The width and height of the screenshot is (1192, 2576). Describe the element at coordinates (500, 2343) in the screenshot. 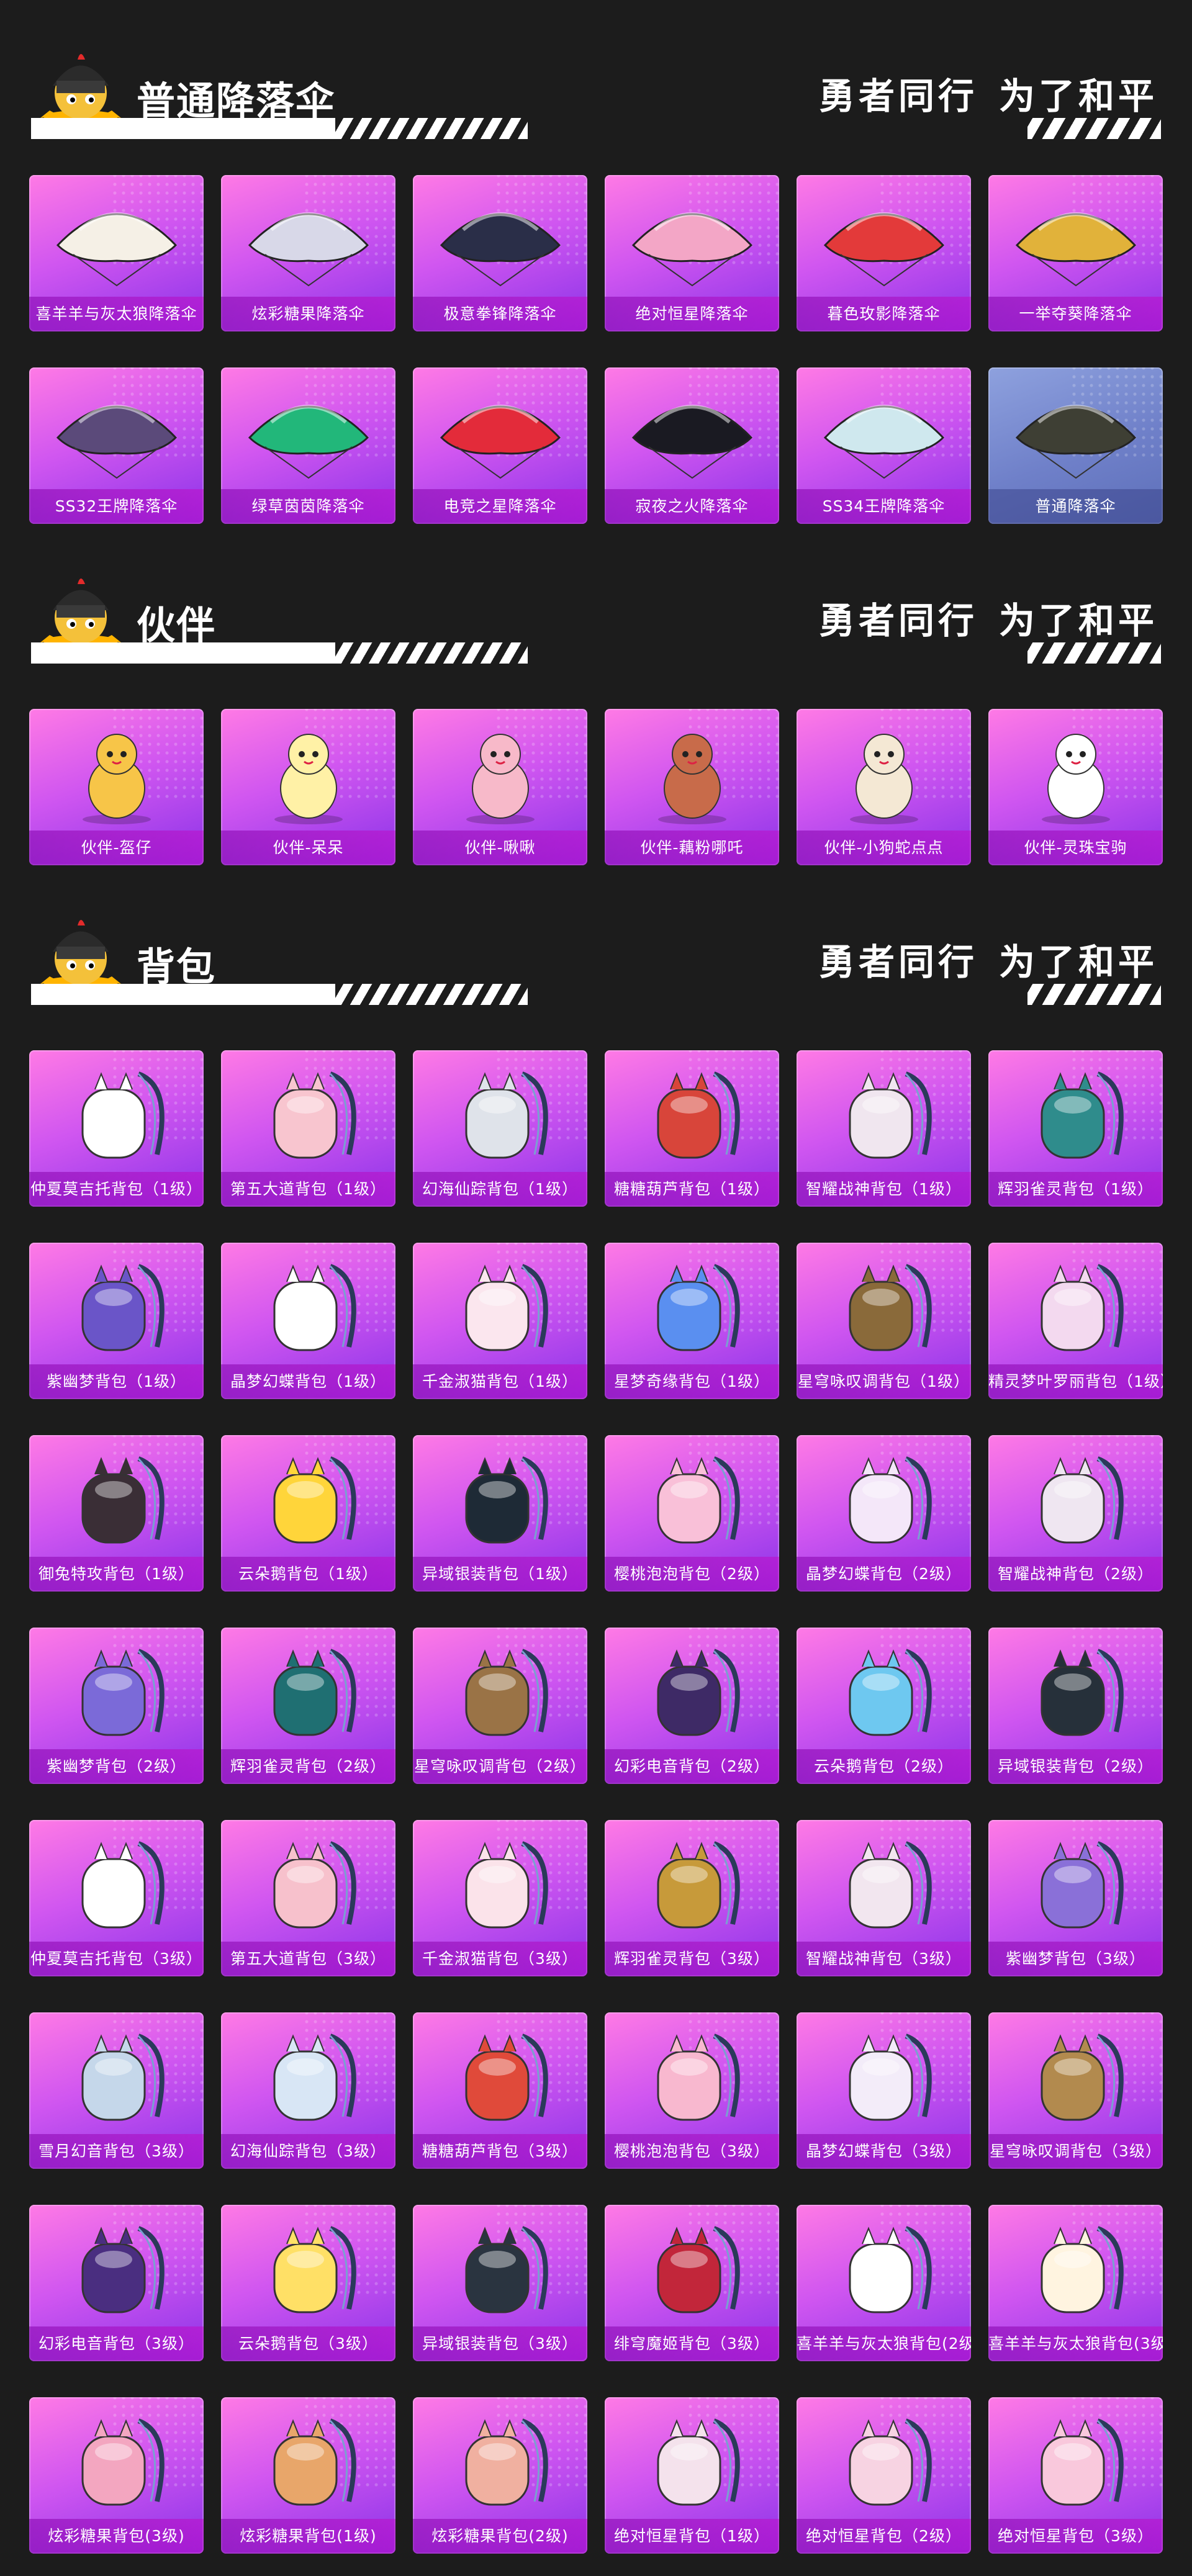

I see `item-label: 异域银装背包（3级）` at that location.